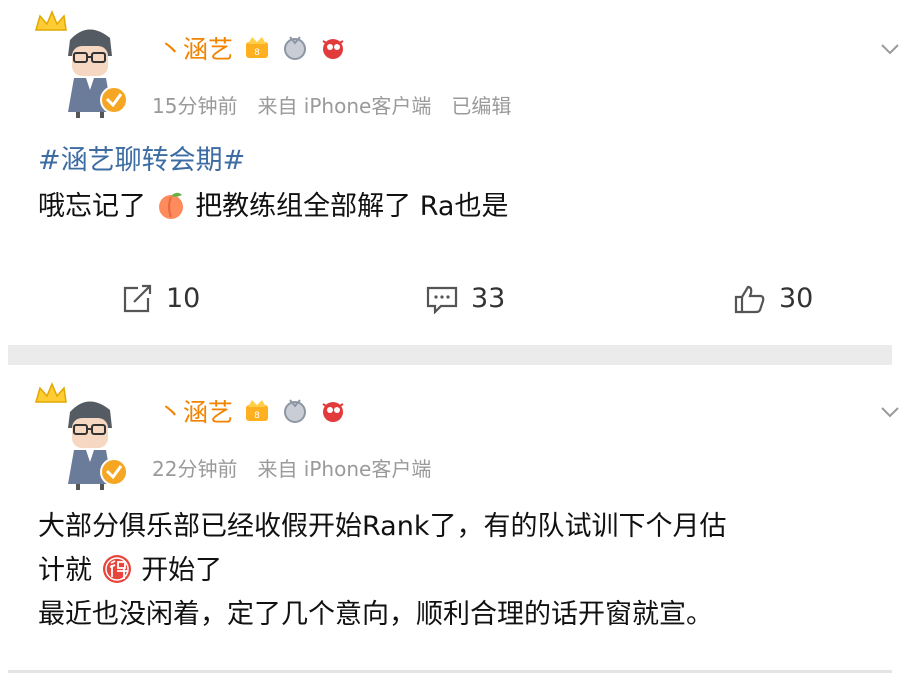 The height and width of the screenshot is (678, 900). What do you see at coordinates (773, 298) in the screenshot?
I see `like-button: 30` at bounding box center [773, 298].